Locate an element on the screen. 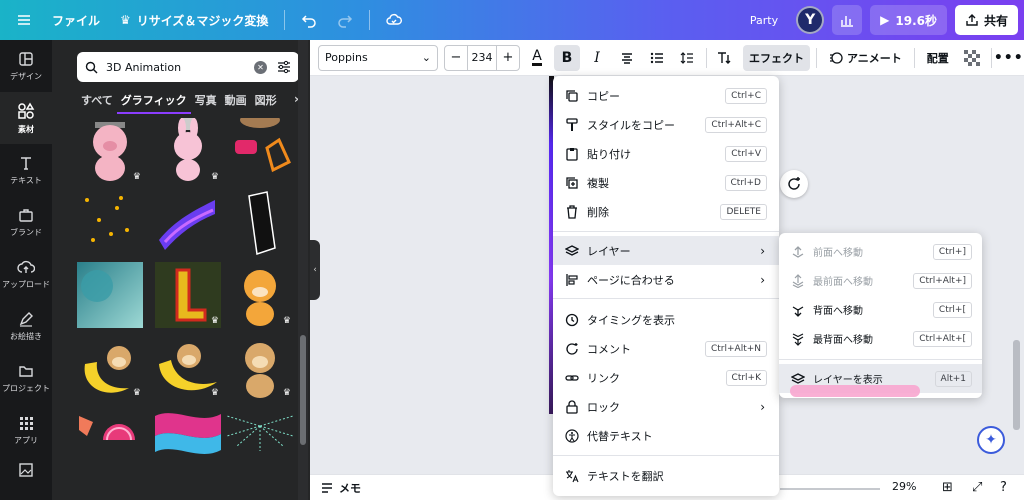 The width and height of the screenshot is (1024, 500). animate-button: アニメート is located at coordinates (865, 58).